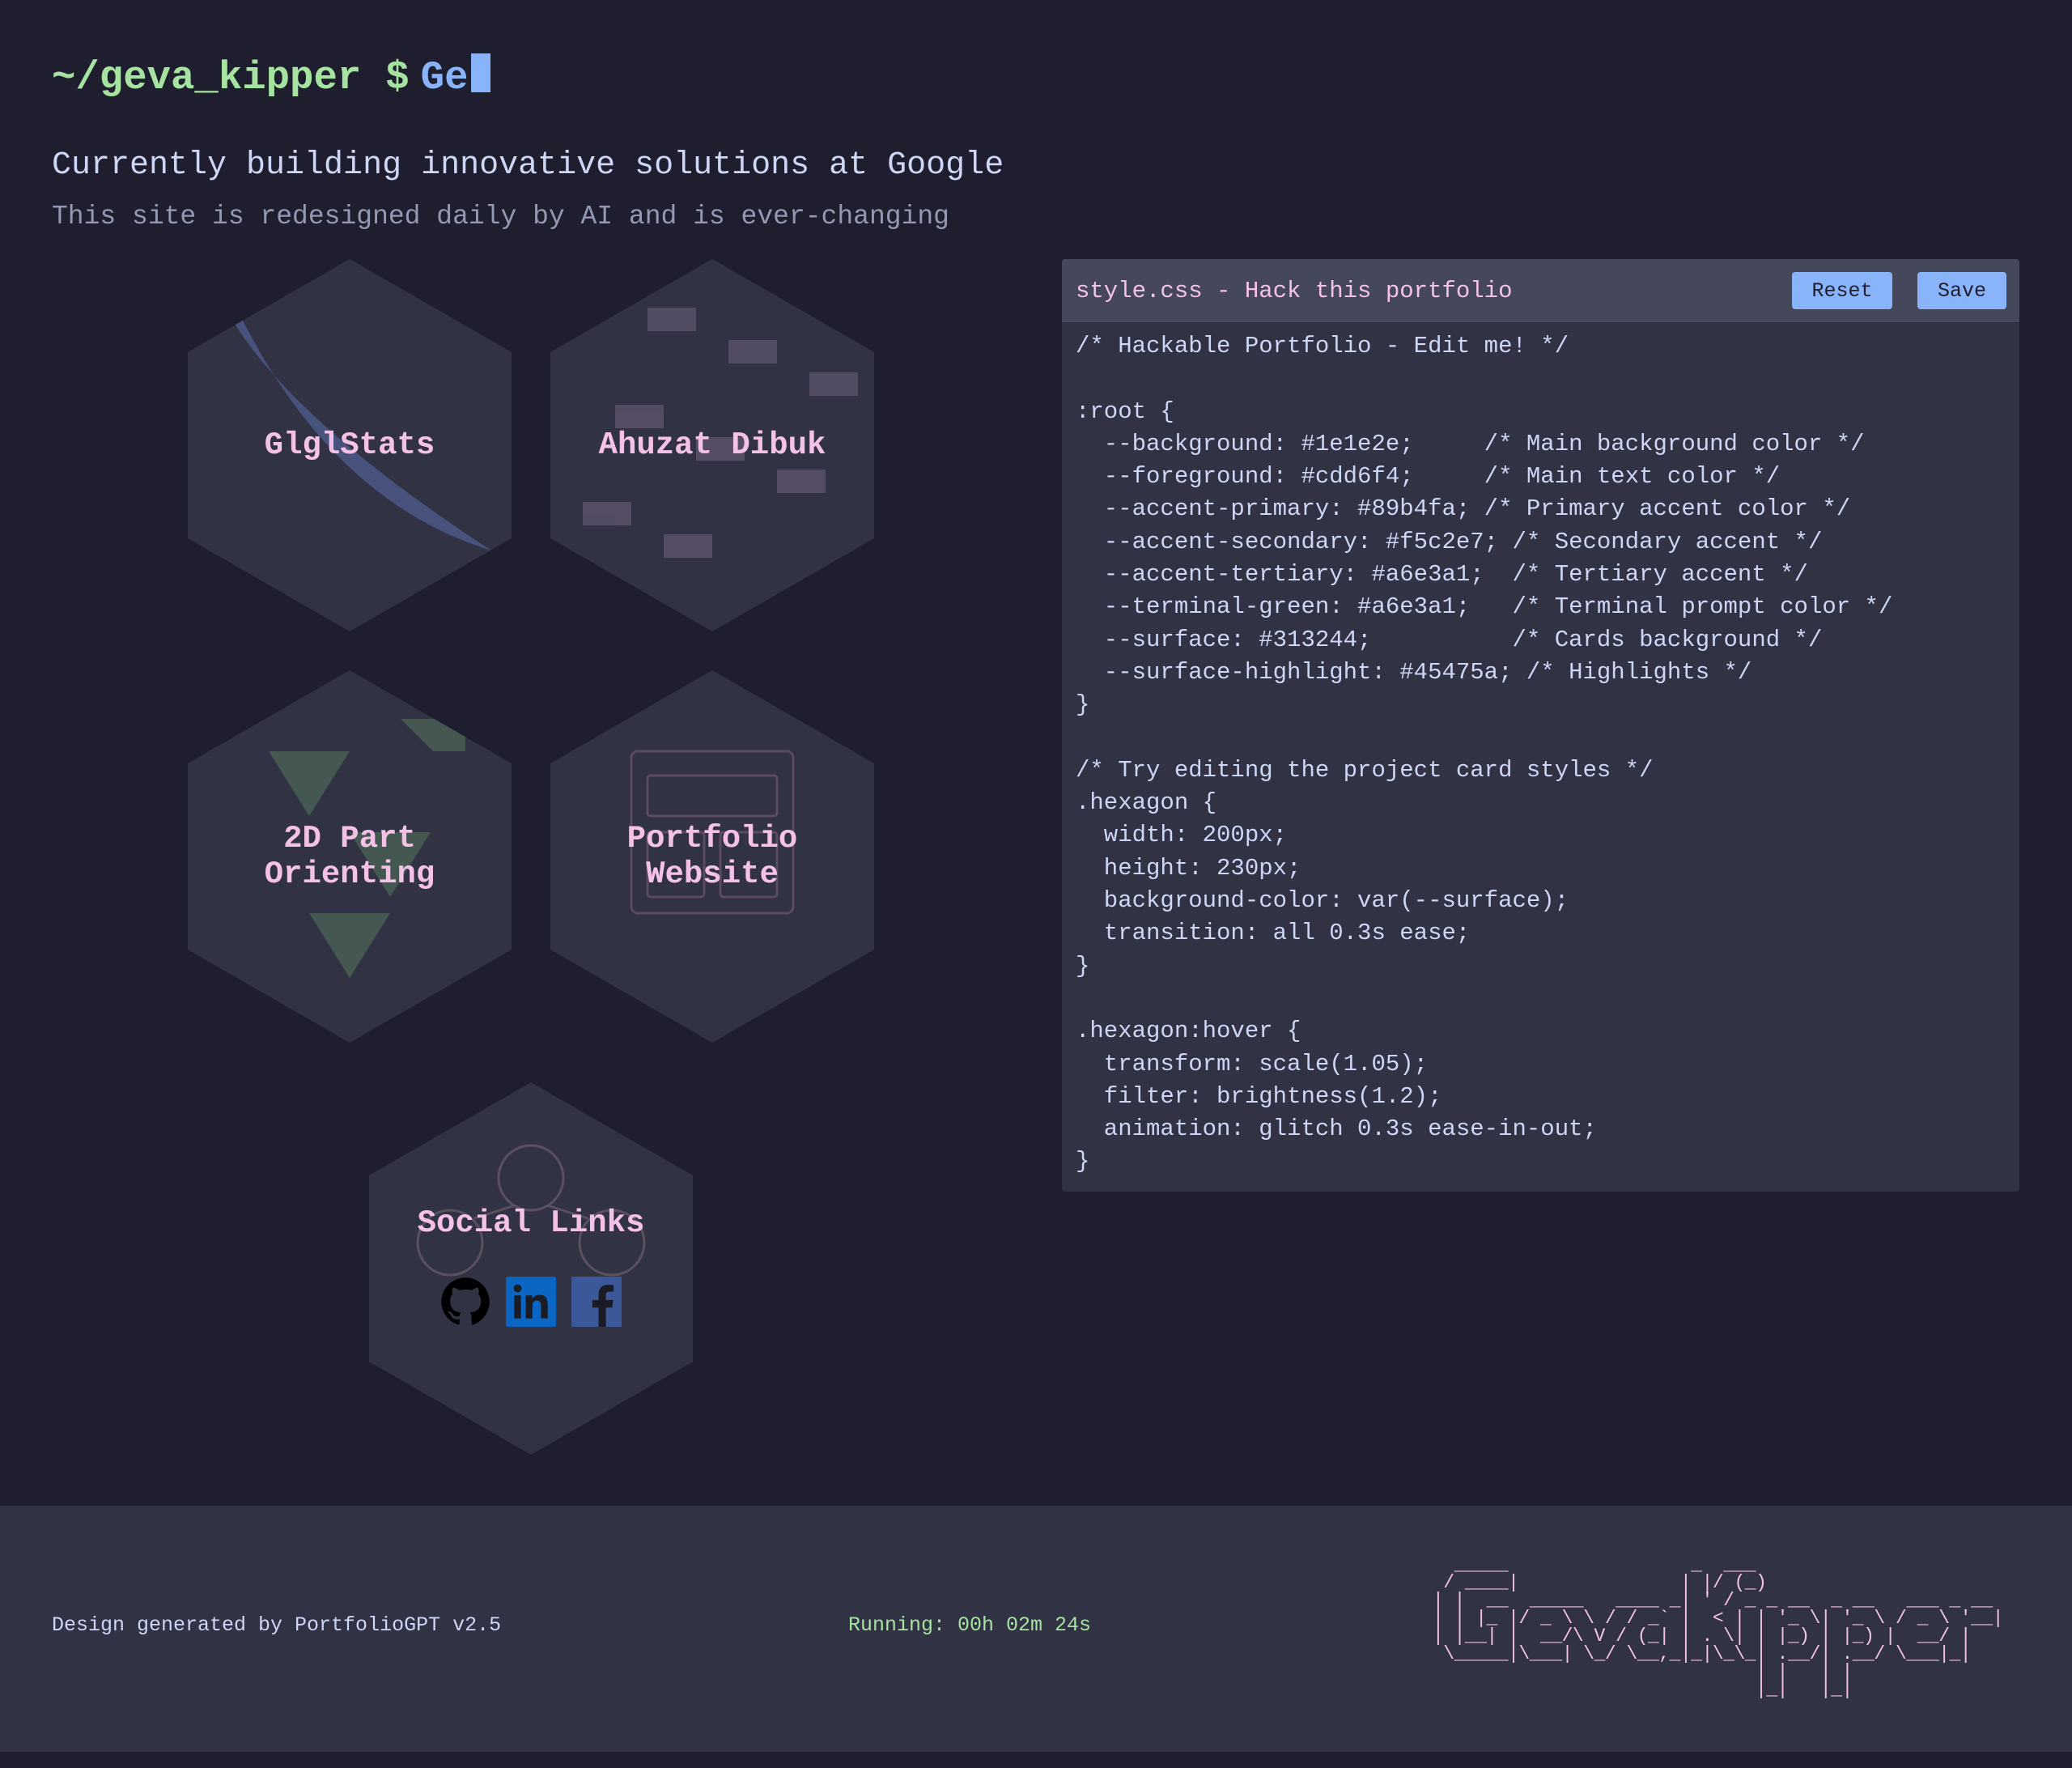 This screenshot has height=1768, width=2072. Describe the element at coordinates (1842, 290) in the screenshot. I see `reset-button: Reset` at that location.